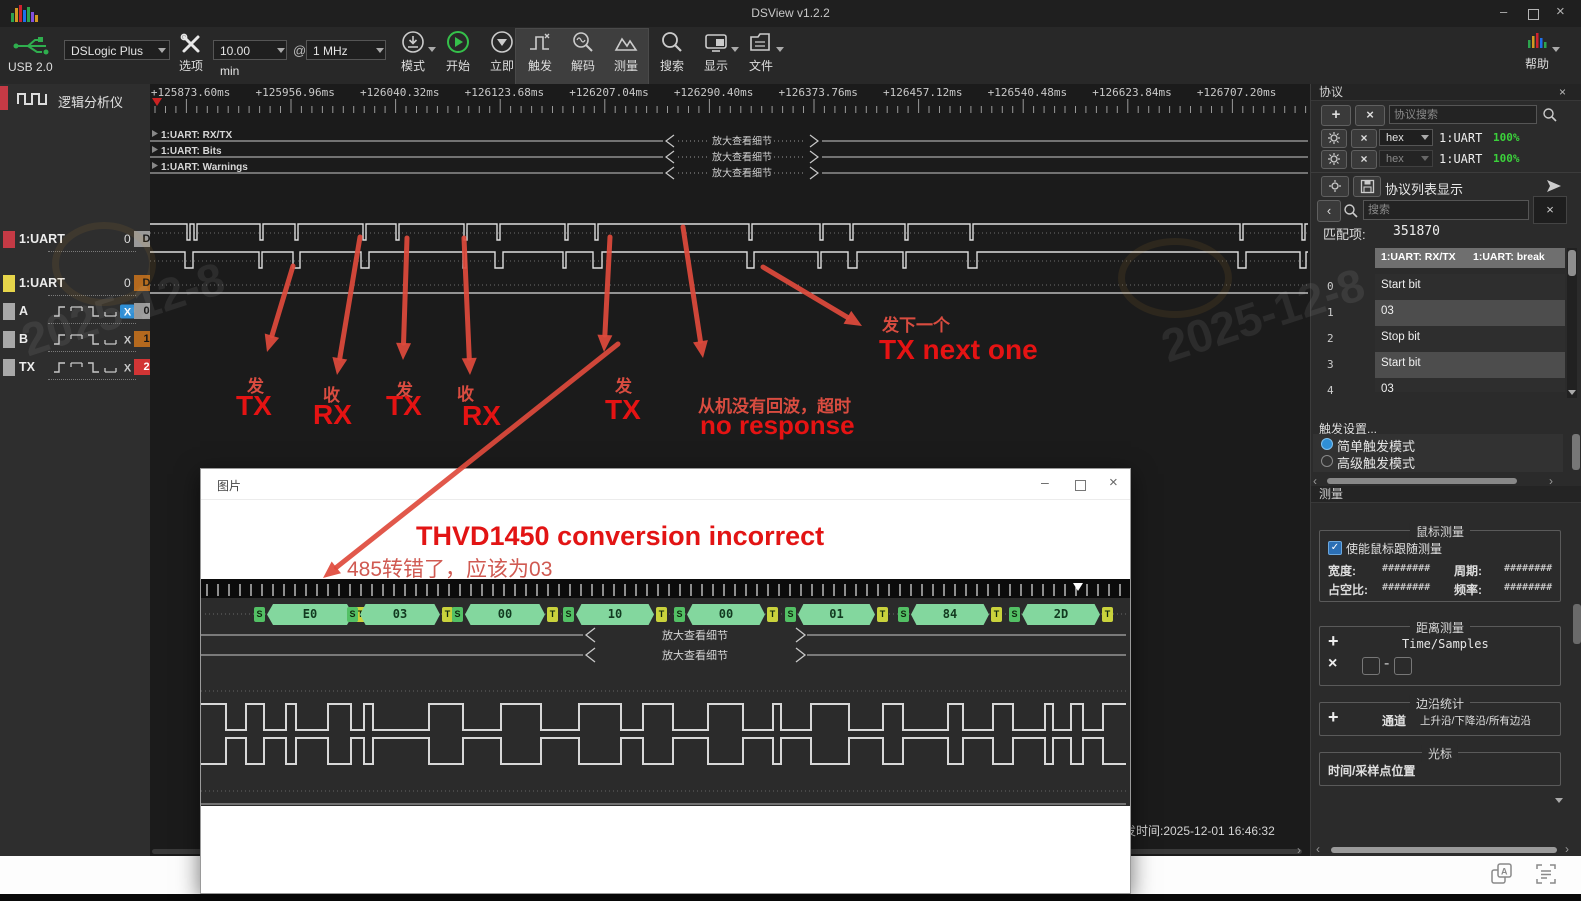 The width and height of the screenshot is (1581, 901). Describe the element at coordinates (716, 52) in the screenshot. I see `display-button: 显示` at that location.